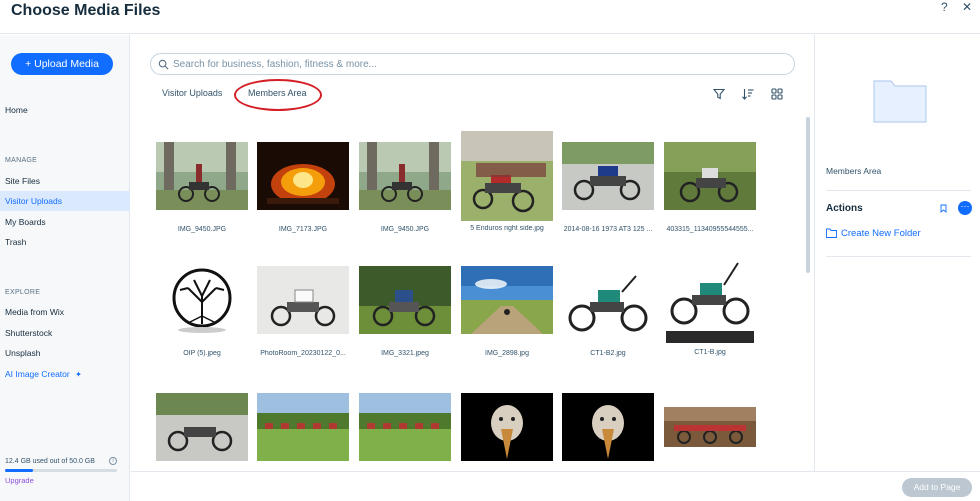 Image resolution: width=980 pixels, height=501 pixels. What do you see at coordinates (748, 94) in the screenshot?
I see `sort-icon` at bounding box center [748, 94].